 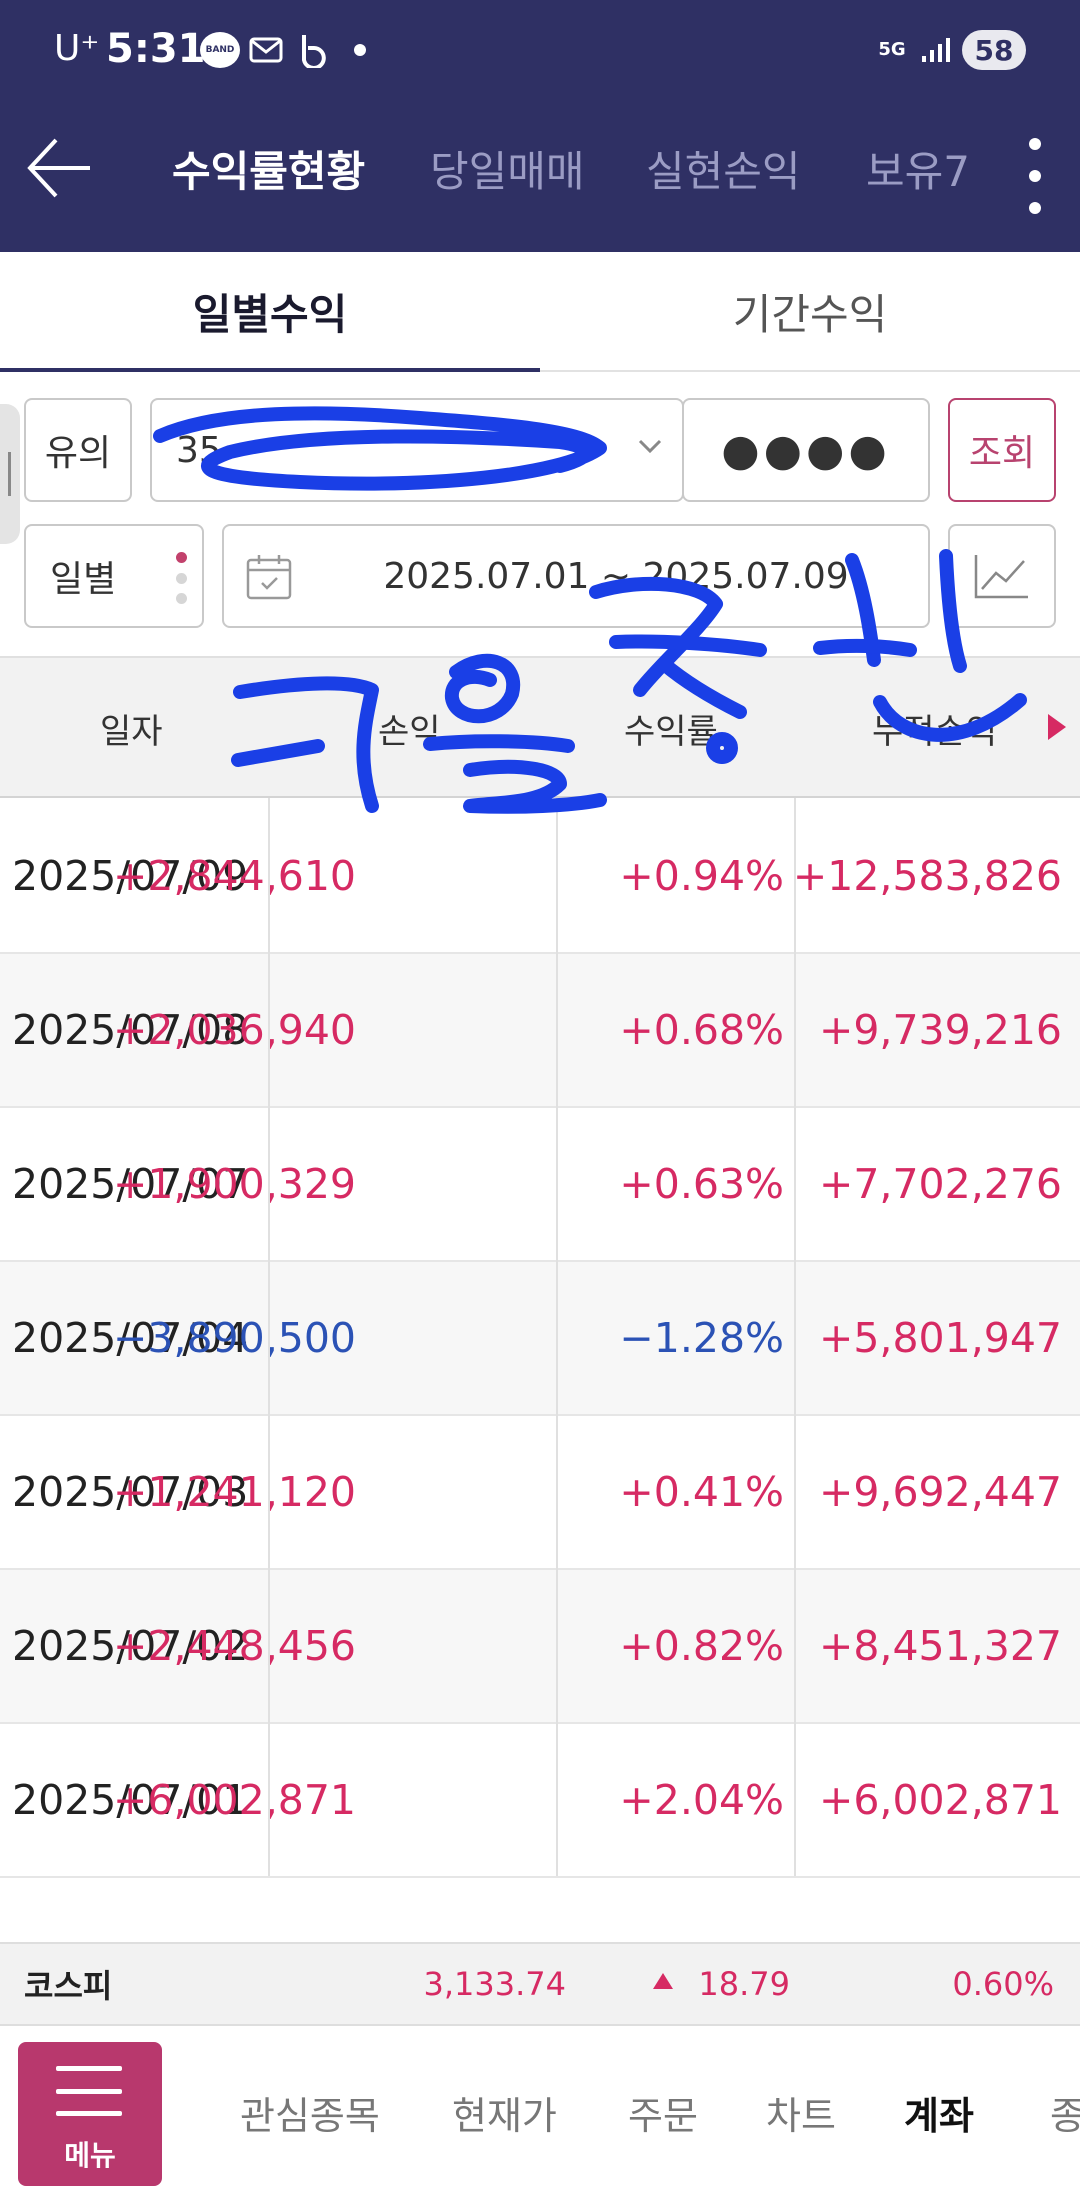 I want to click on tab-return-status: 수익률현황, so click(x=268, y=168).